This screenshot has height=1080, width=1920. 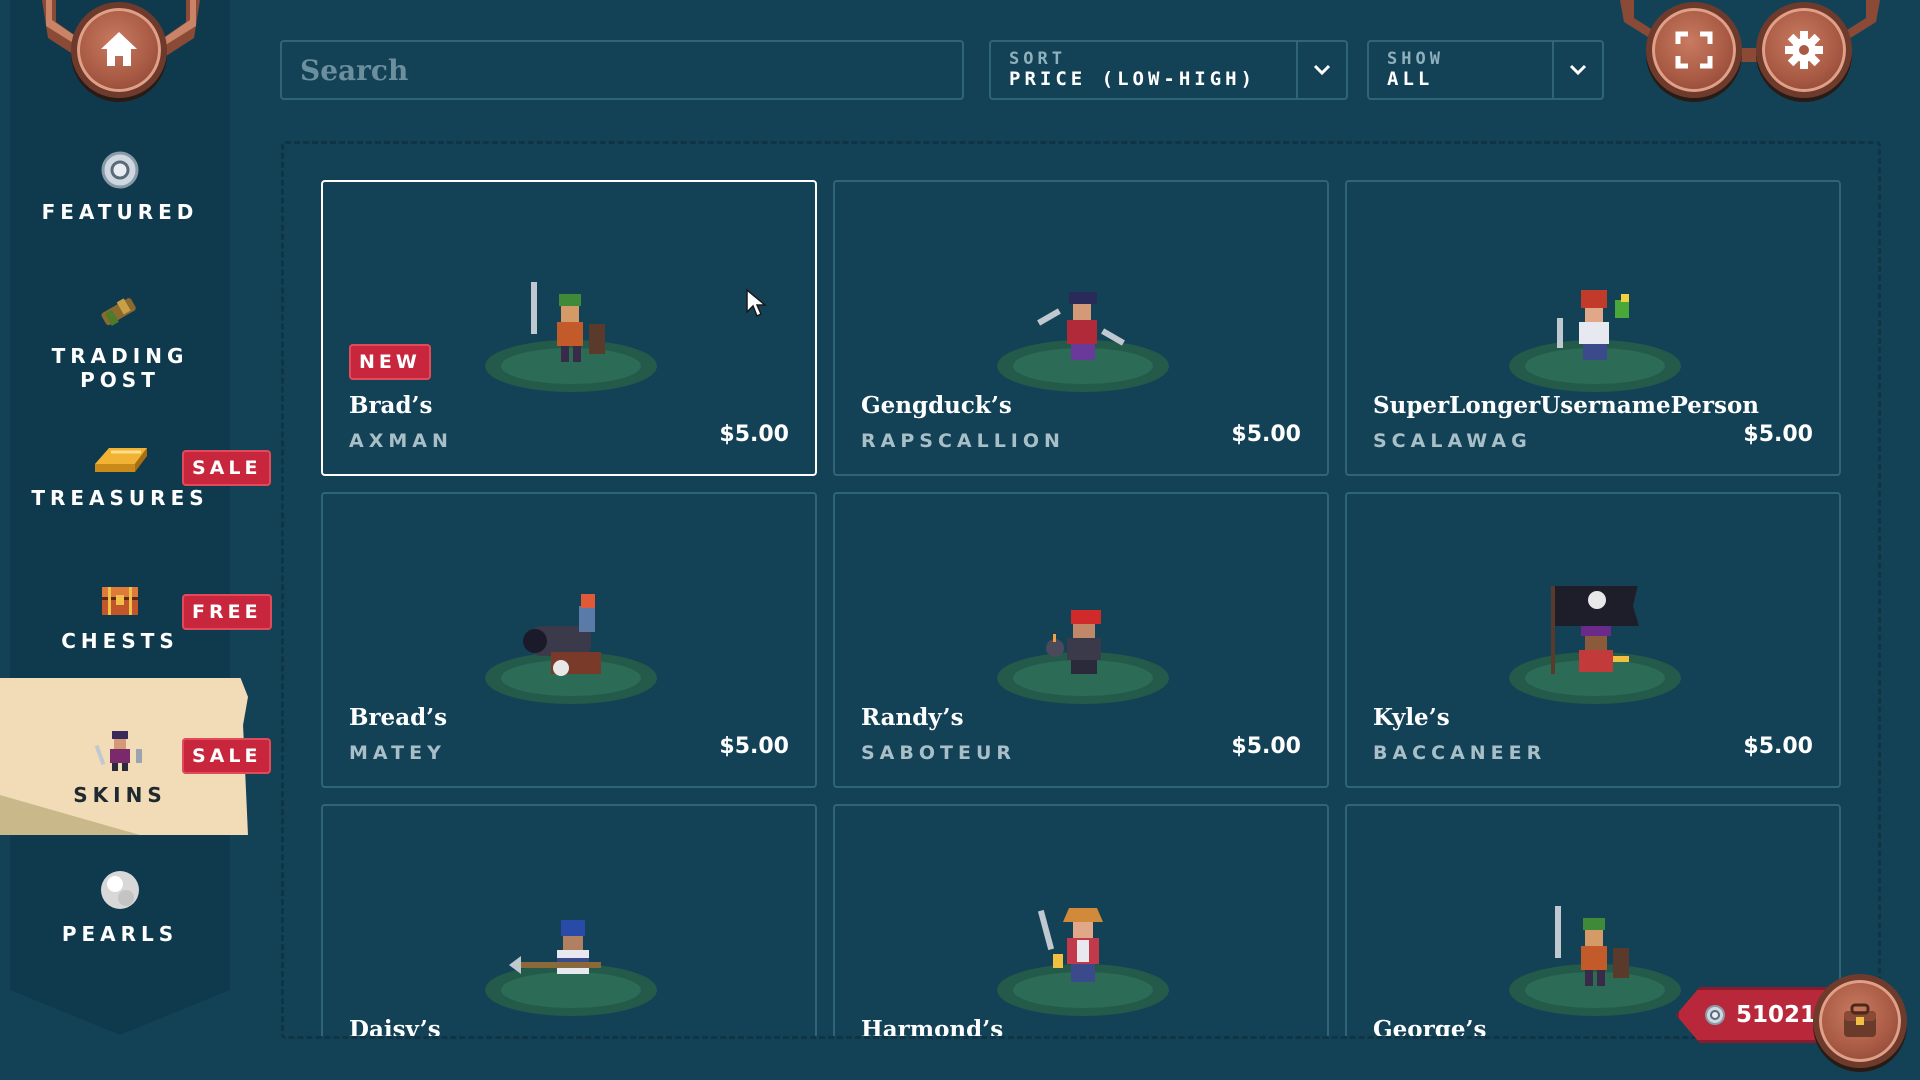 I want to click on skin-card: Bread’s MATEY $5.00, so click(x=569, y=640).